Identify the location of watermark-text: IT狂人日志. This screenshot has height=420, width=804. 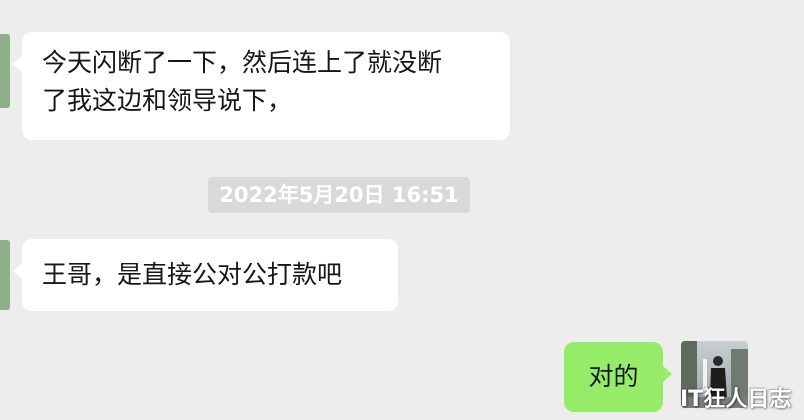
(736, 399).